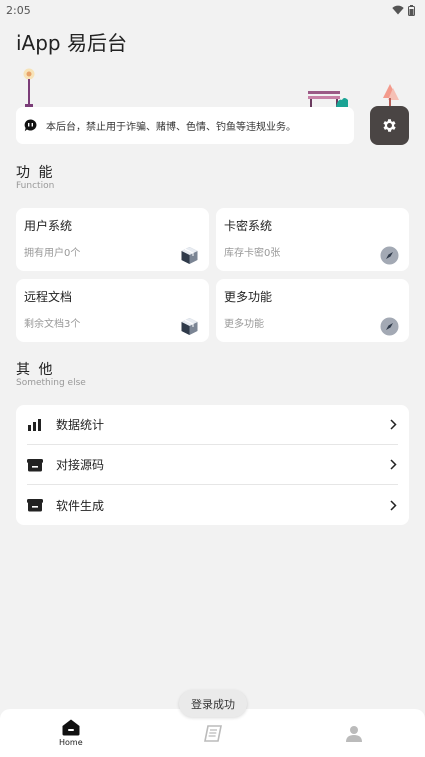  I want to click on card-subtitle: 库存卡密0张, so click(252, 253).